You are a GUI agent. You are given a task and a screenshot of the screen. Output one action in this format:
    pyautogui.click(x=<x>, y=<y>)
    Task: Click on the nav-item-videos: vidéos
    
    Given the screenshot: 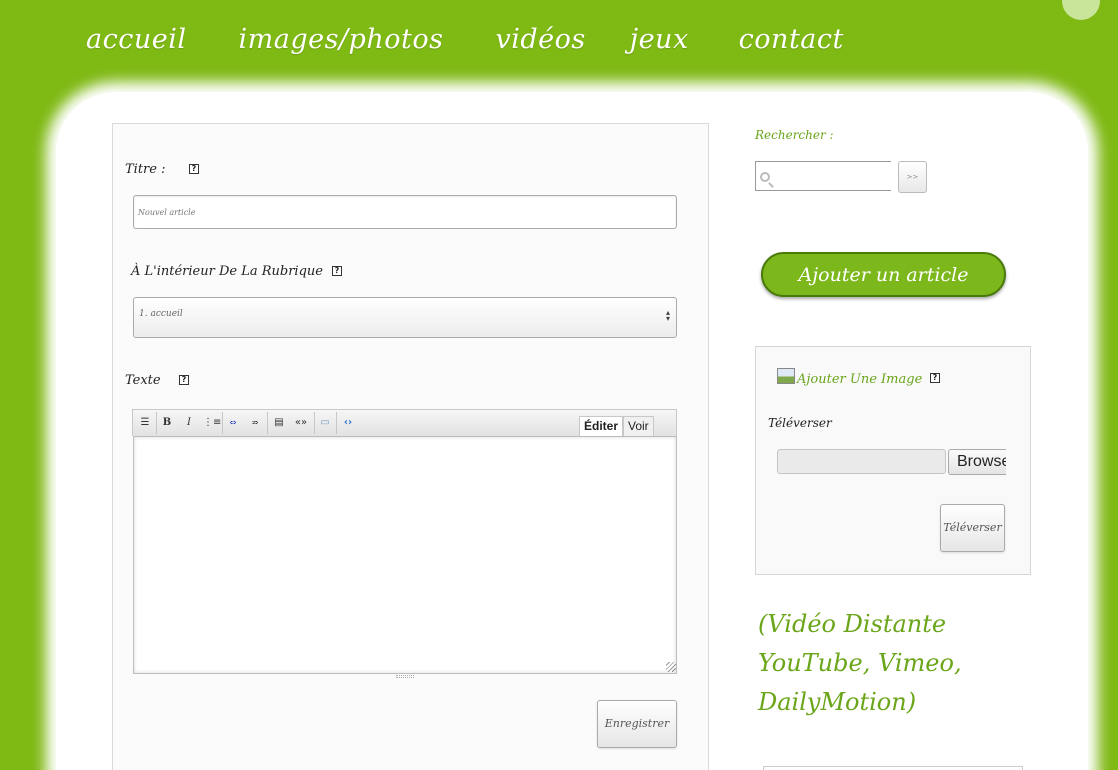 What is the action you would take?
    pyautogui.click(x=540, y=39)
    